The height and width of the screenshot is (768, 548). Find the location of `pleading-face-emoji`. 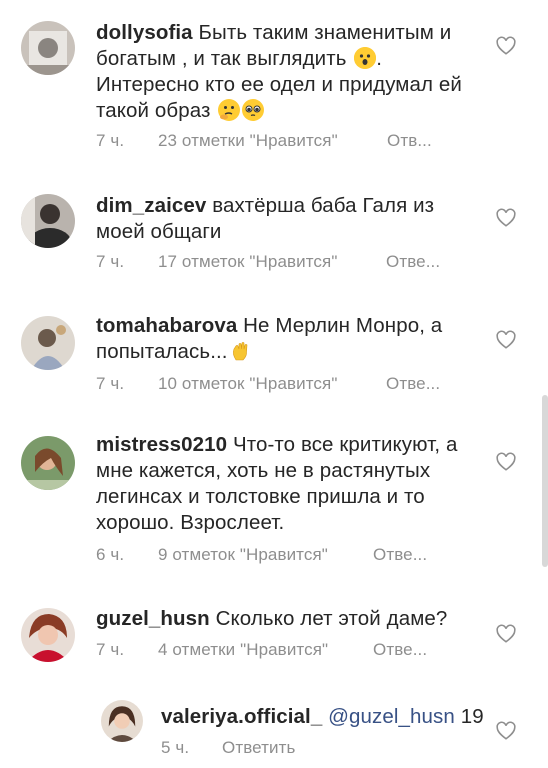

pleading-face-emoji is located at coordinates (253, 110).